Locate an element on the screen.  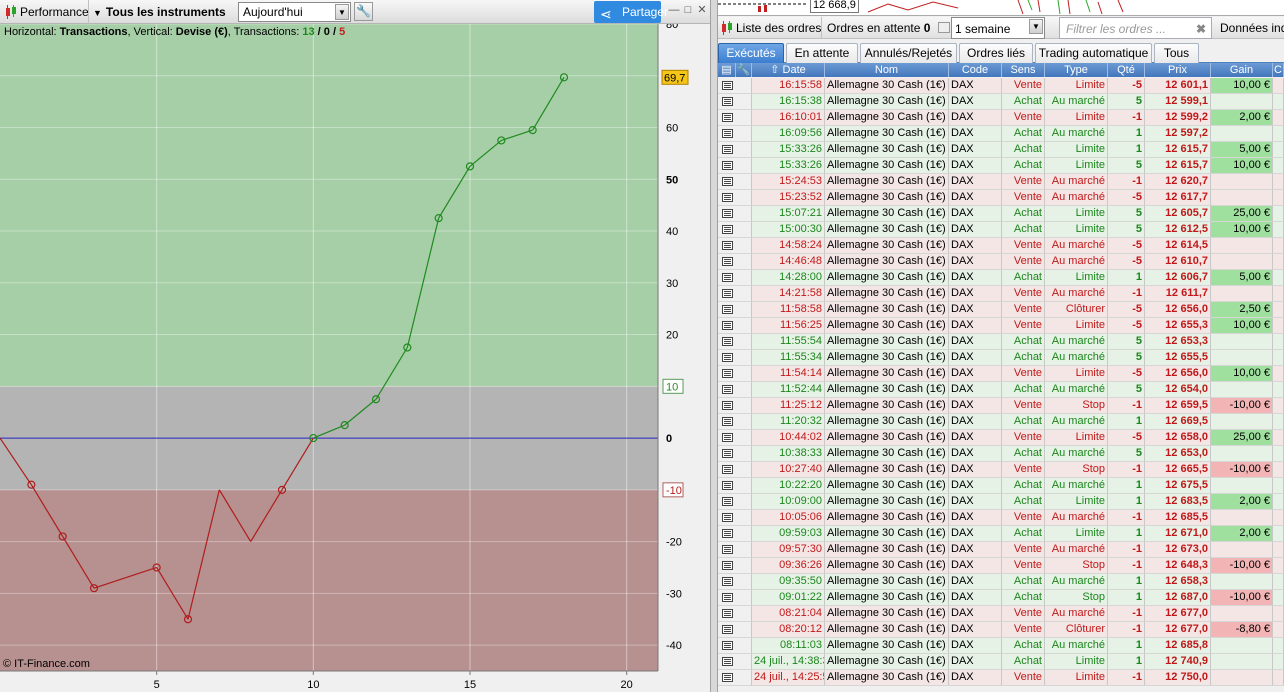
panel-splitter is located at coordinates (714, 346).